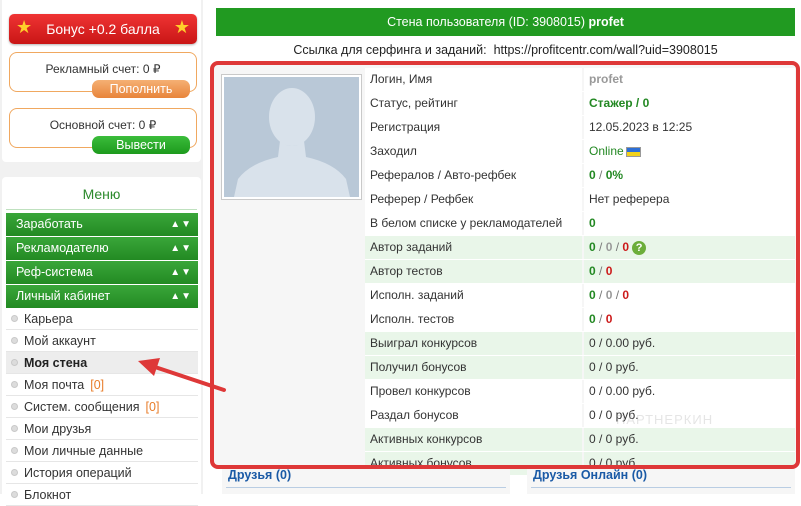 This screenshot has width=801, height=506. I want to click on menu-item-label: Блокнот, so click(48, 495).